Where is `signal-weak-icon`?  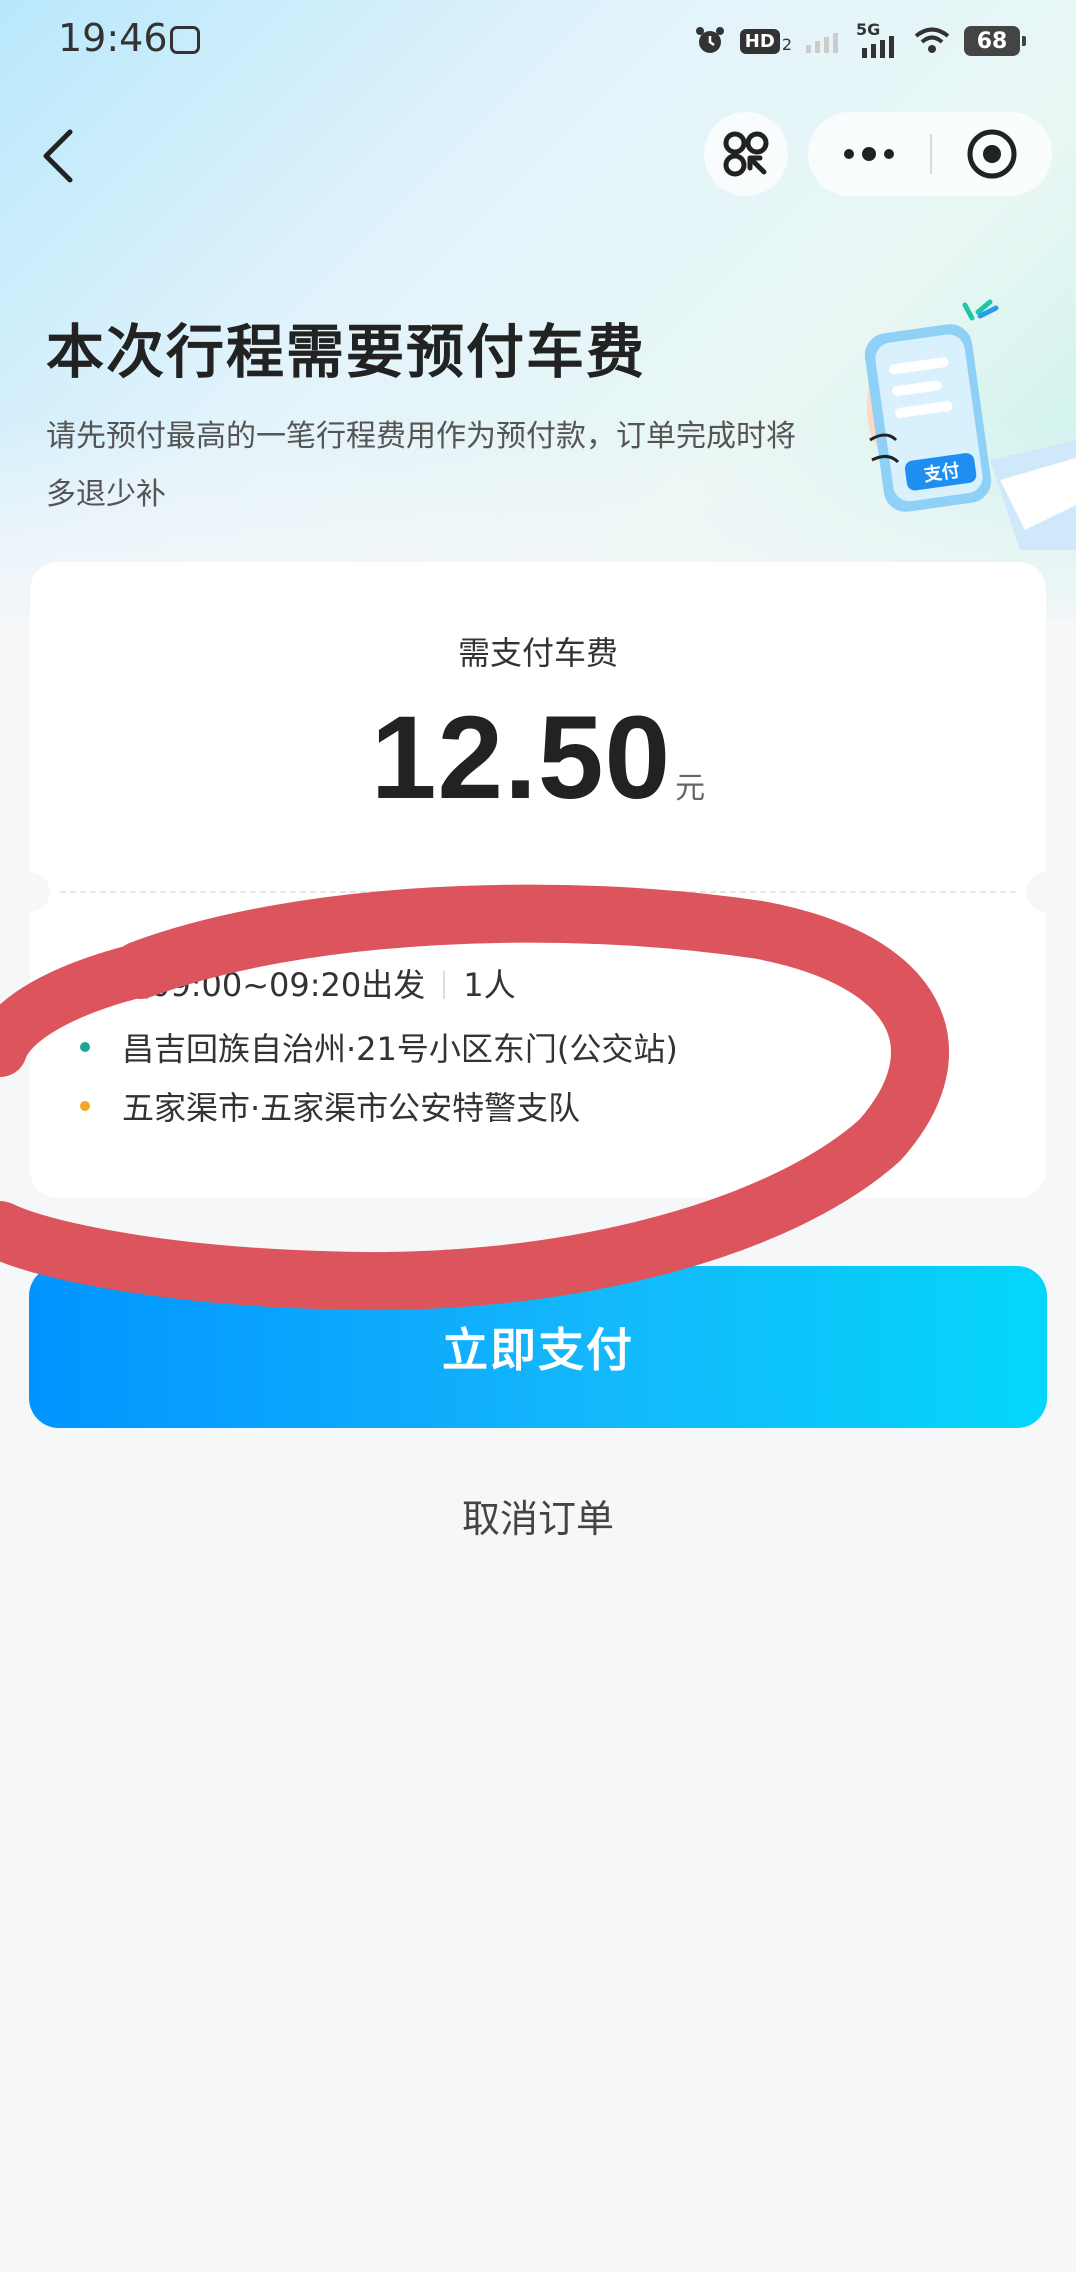
signal-weak-icon is located at coordinates (822, 43).